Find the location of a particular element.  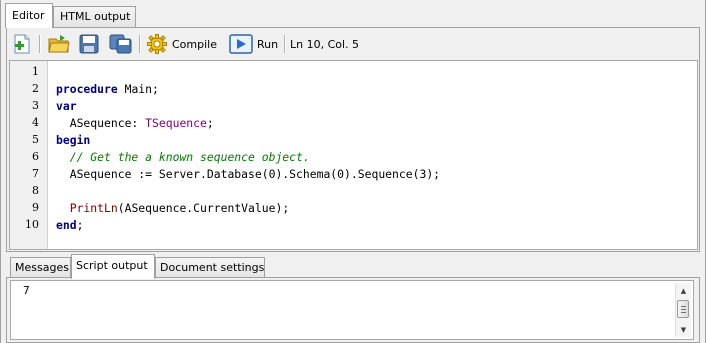

code-line: // Get the a known sequence object. is located at coordinates (183, 157).